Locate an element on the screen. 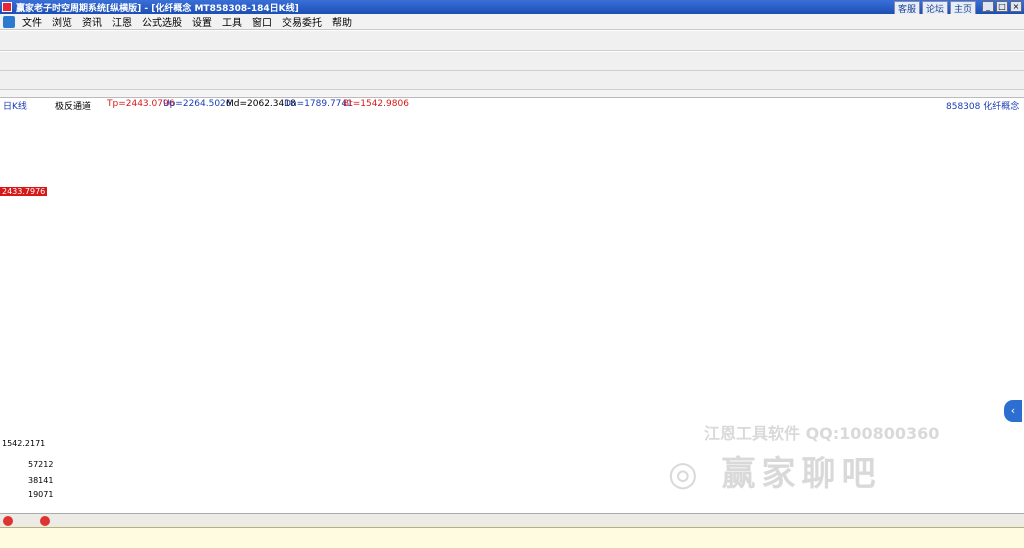 The height and width of the screenshot is (548, 1024). menu-trade: 交易委托 is located at coordinates (302, 21).